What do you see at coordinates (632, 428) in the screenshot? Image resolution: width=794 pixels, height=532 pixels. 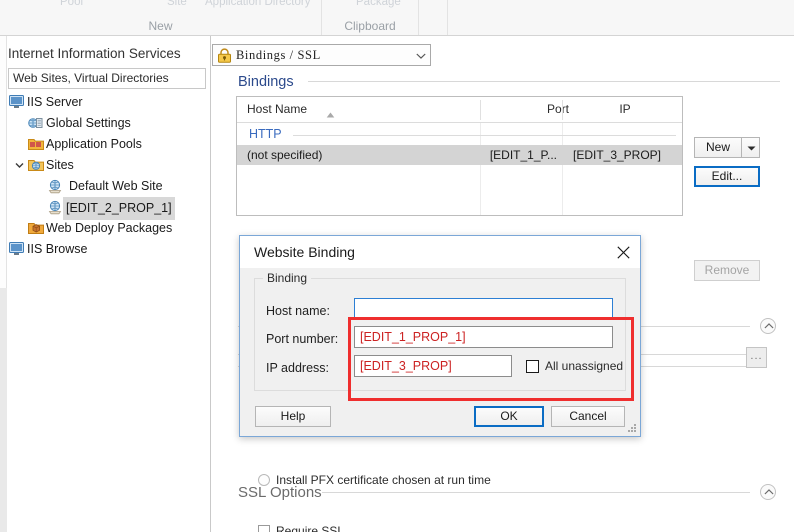 I see `resize-grip-icon` at bounding box center [632, 428].